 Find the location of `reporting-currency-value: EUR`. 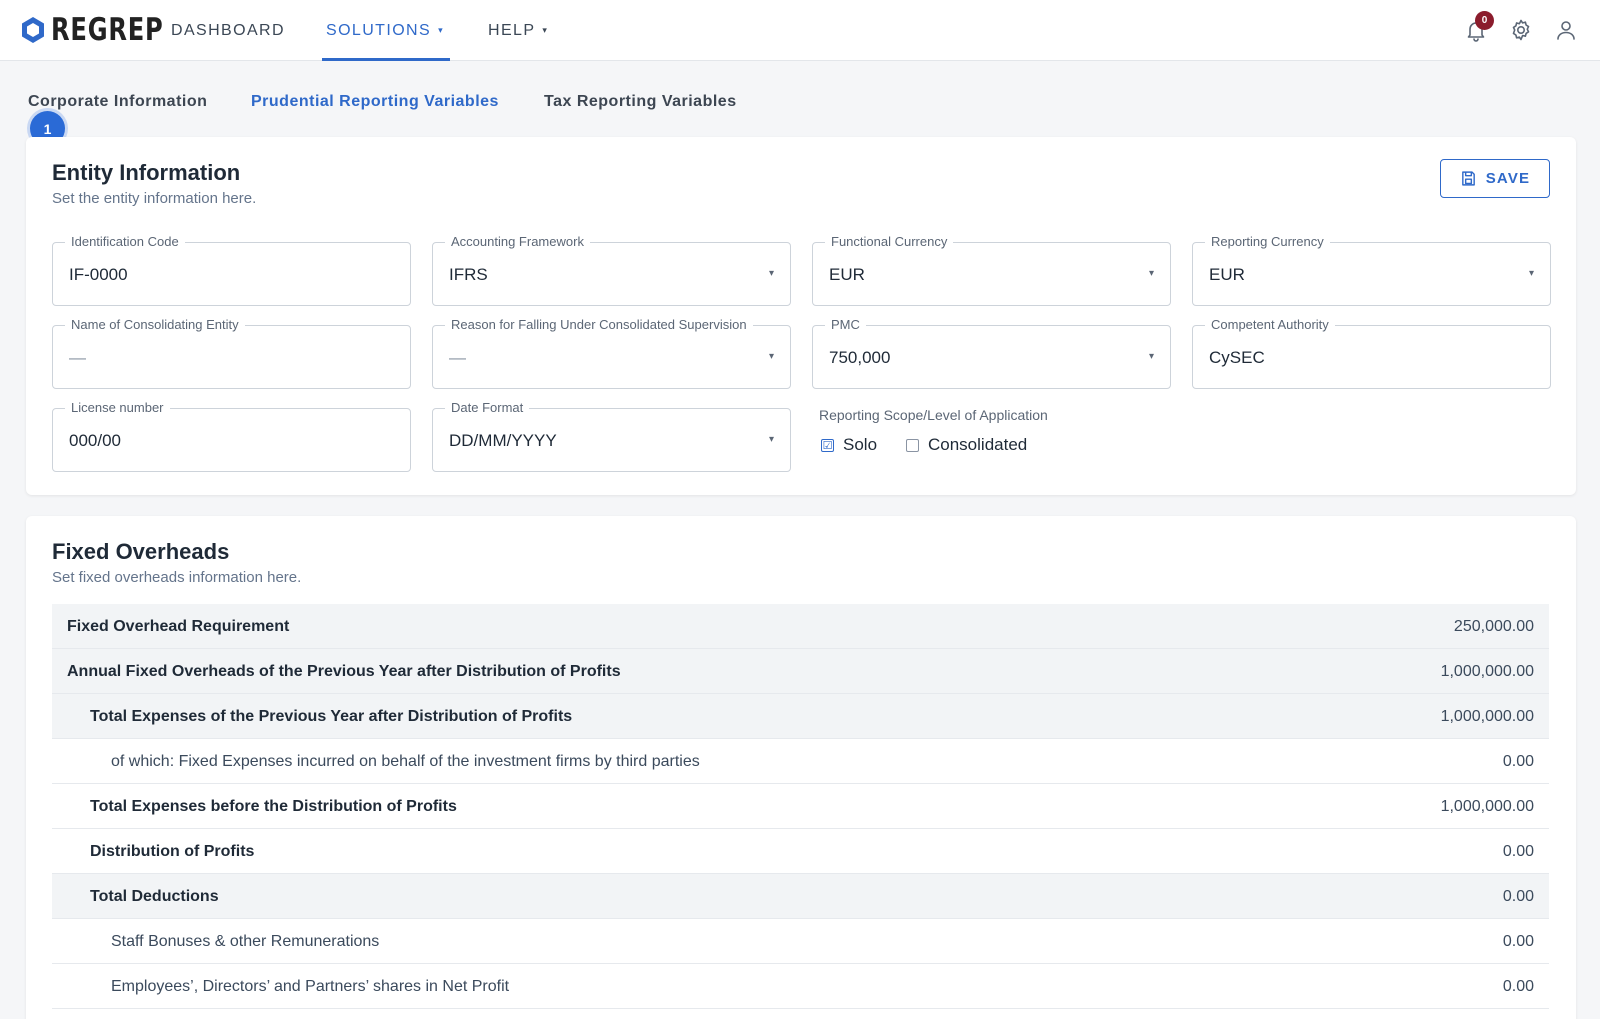

reporting-currency-value: EUR is located at coordinates (1227, 274).